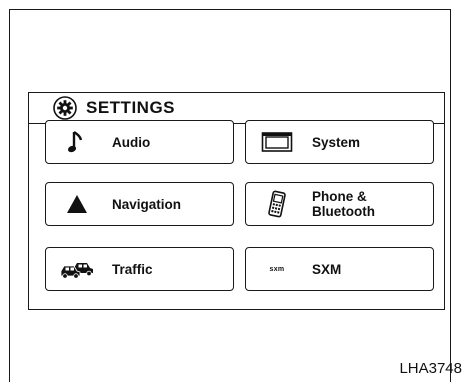  I want to click on cars-icon, so click(77, 269).